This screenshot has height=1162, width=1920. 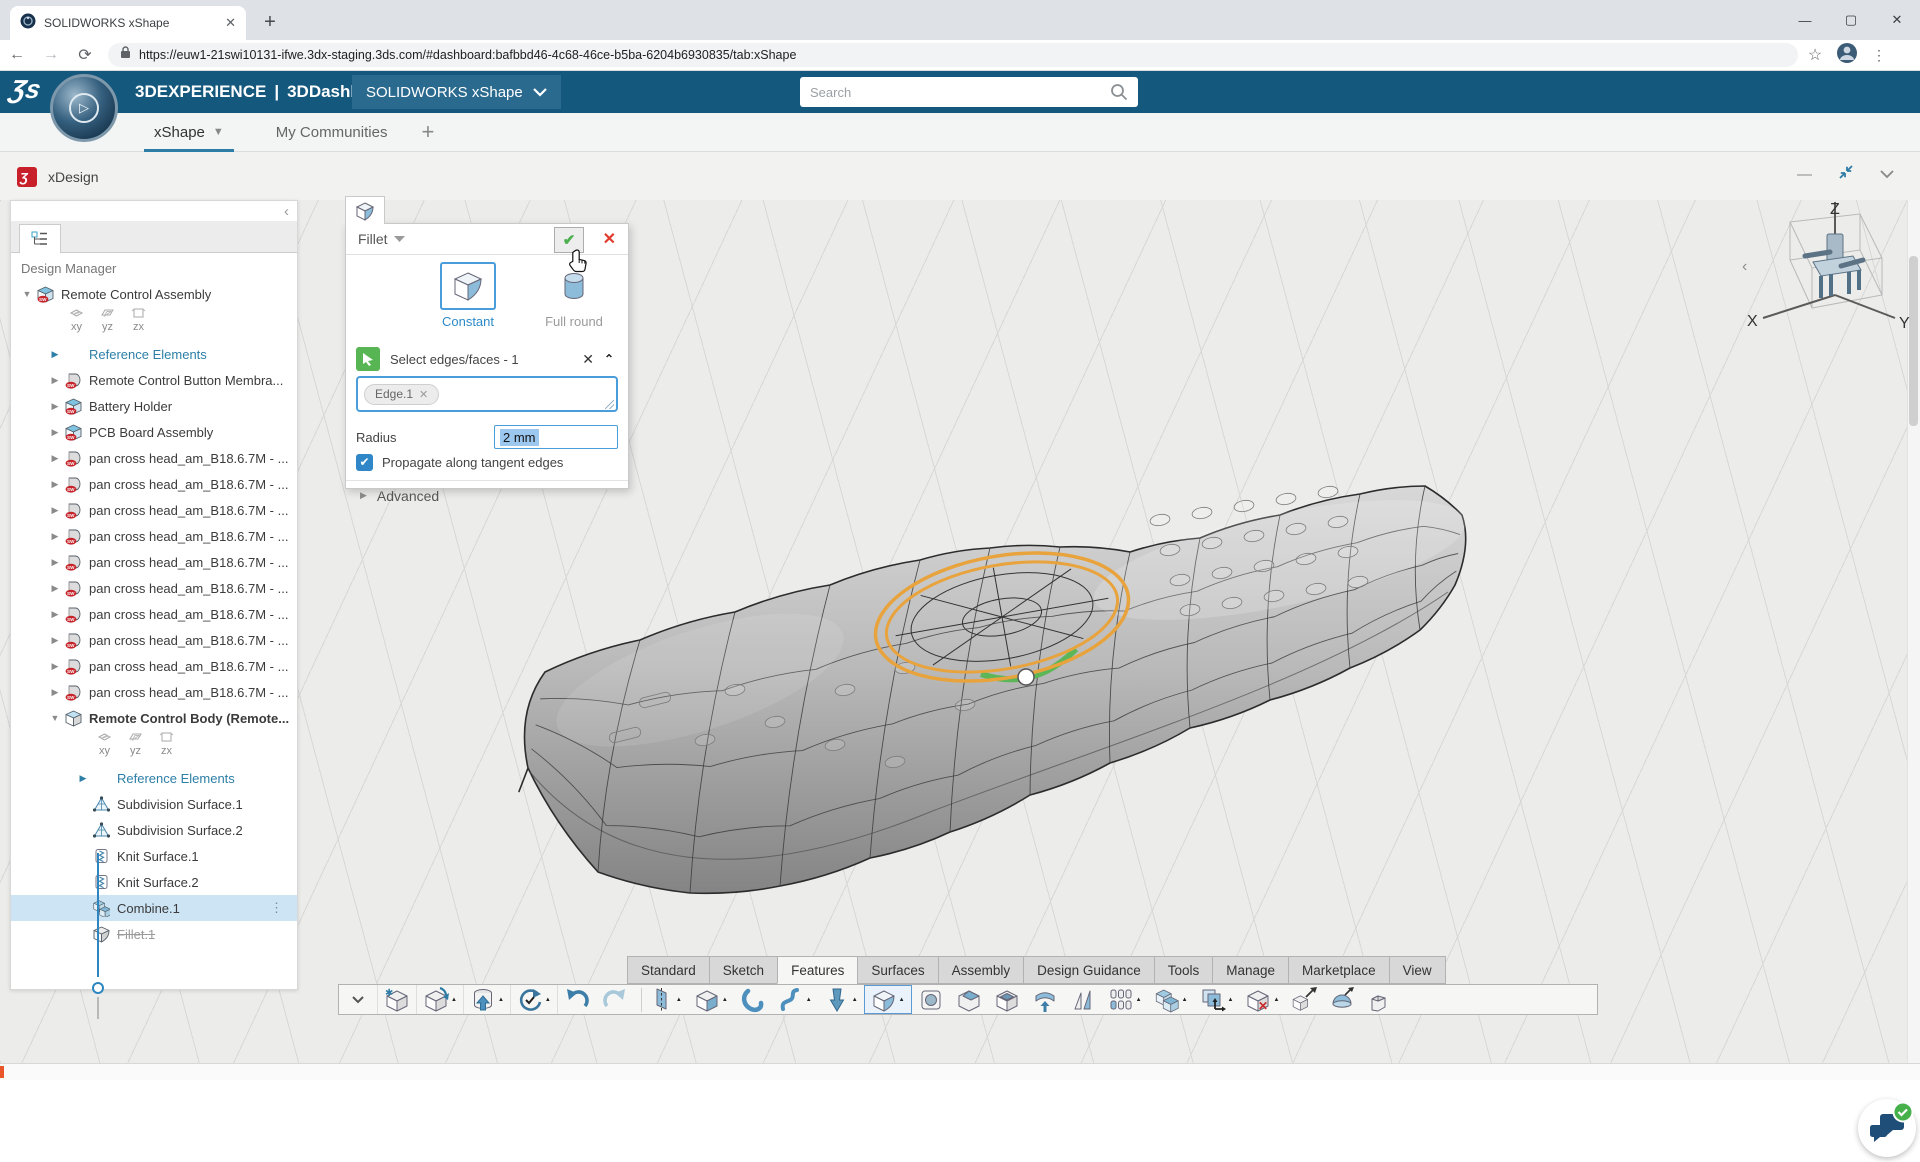 I want to click on boss-button: ▲, so click(x=711, y=999).